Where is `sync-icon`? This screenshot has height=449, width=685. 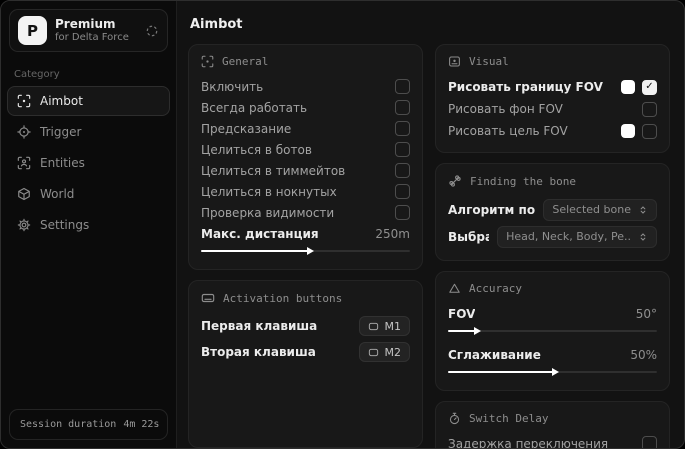
sync-icon is located at coordinates (152, 31).